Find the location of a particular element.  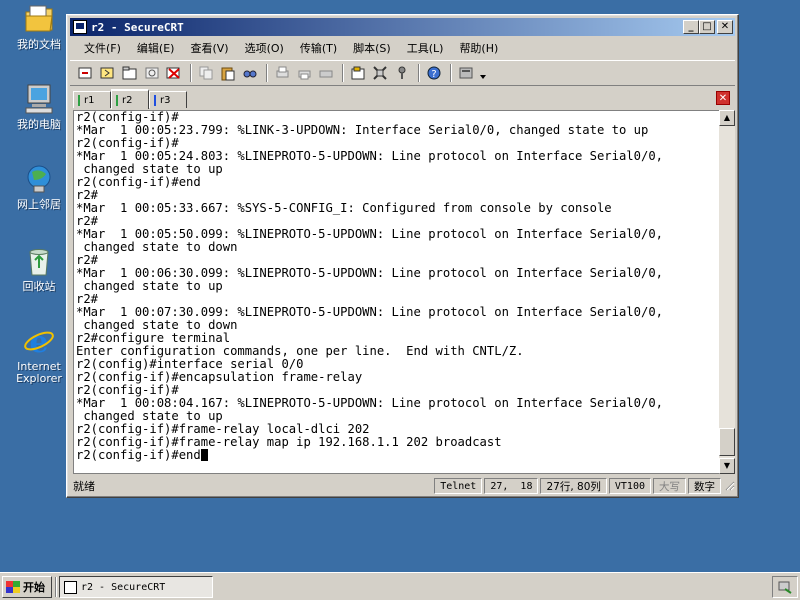

toolbar: ? is located at coordinates (402, 73).